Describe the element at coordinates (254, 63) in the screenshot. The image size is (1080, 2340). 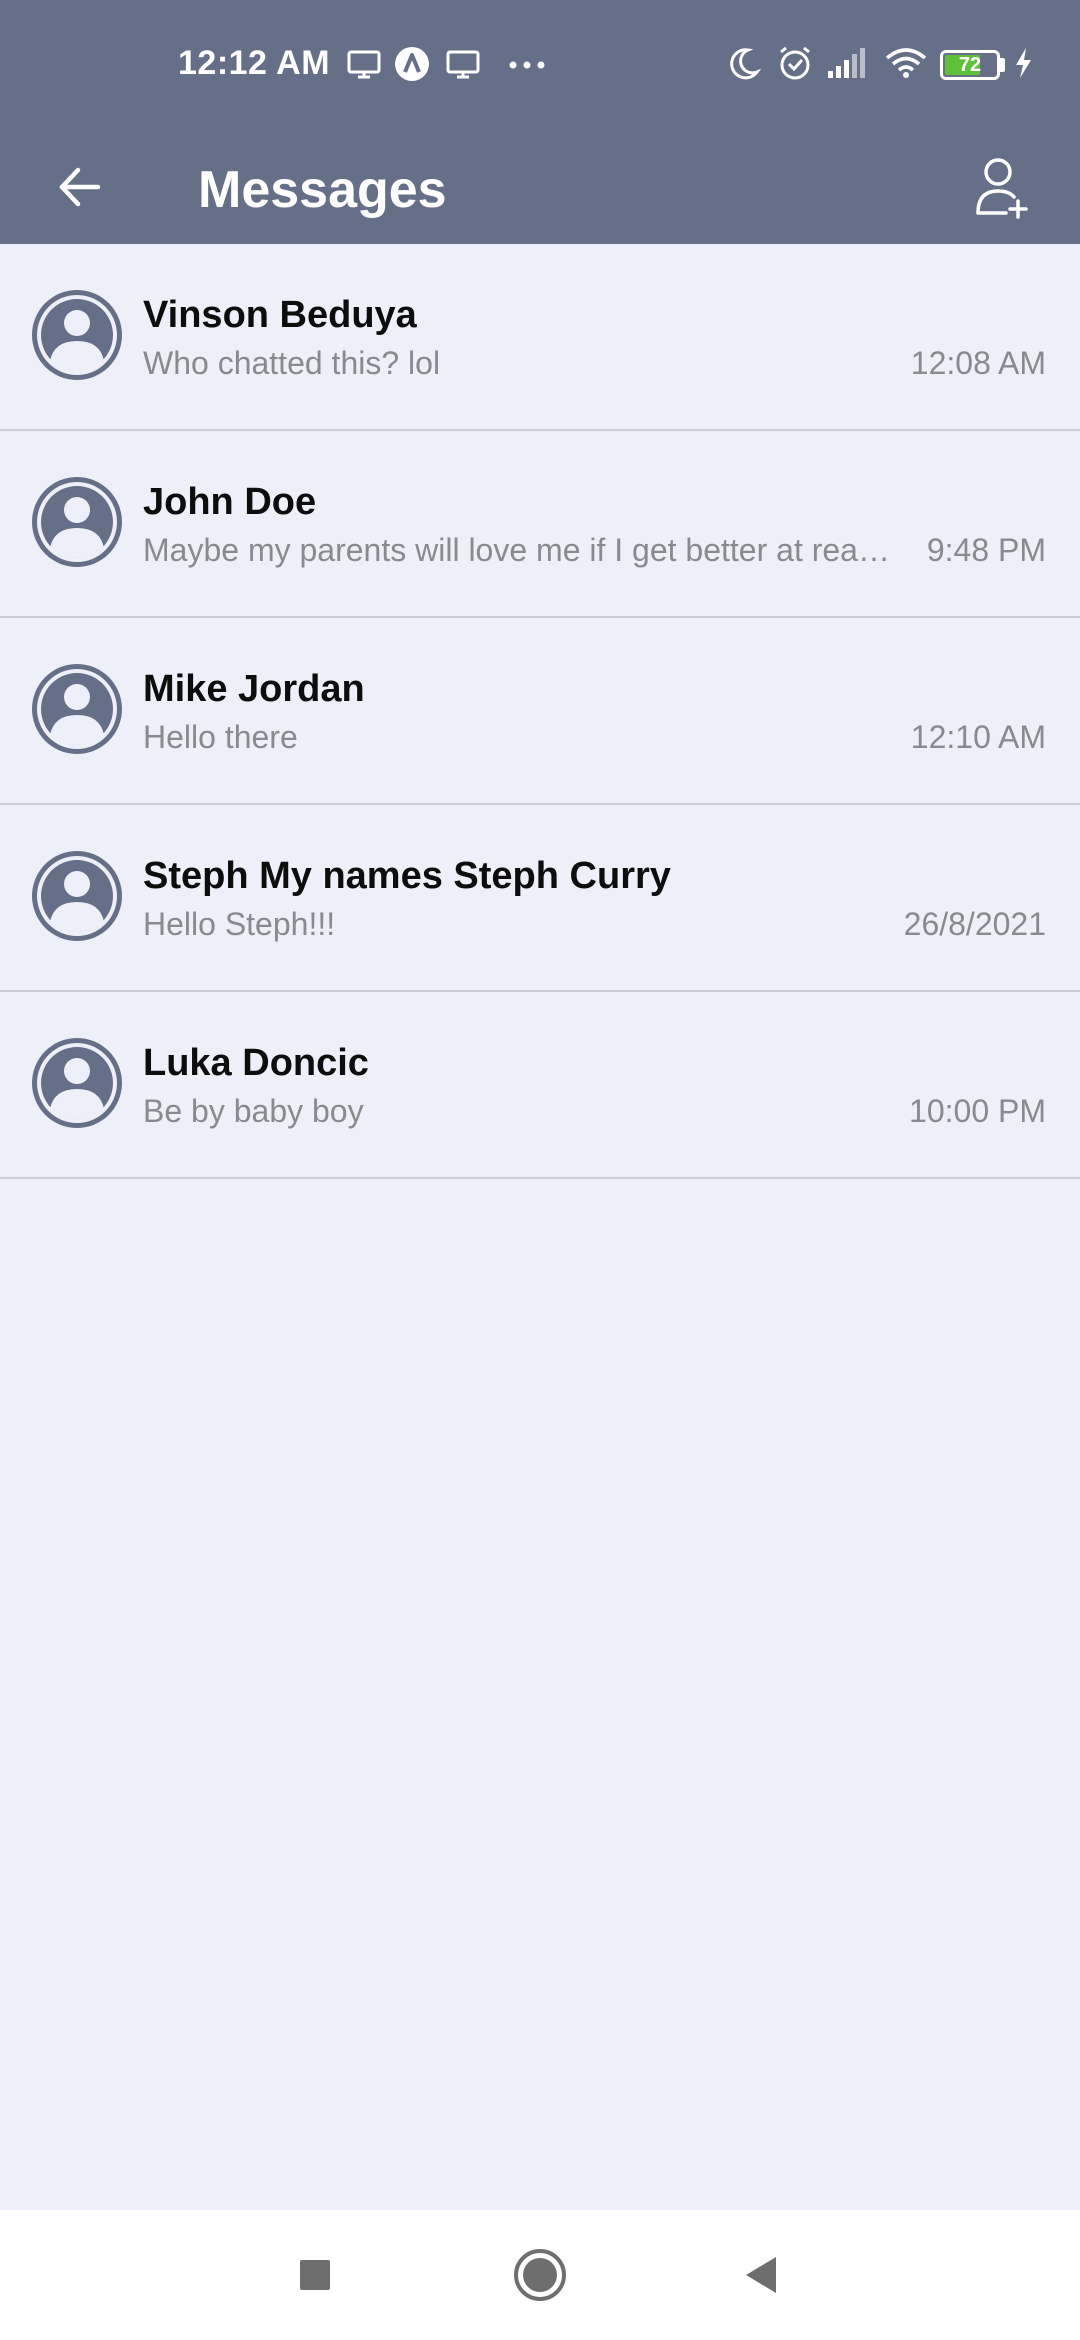
I see `status-time: 12:12 AM` at that location.